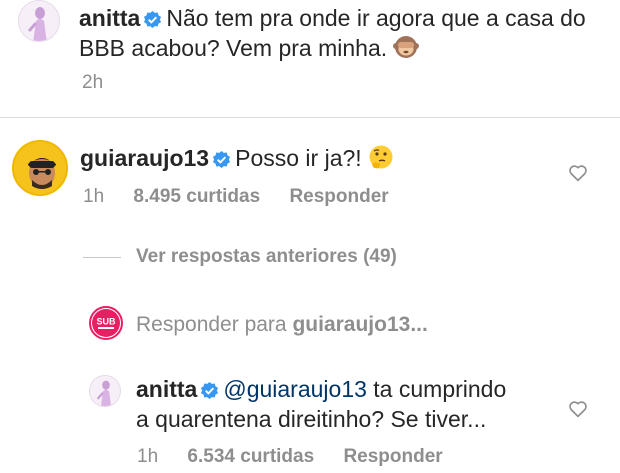  What do you see at coordinates (144, 158) in the screenshot?
I see `username: guiaraujo13` at bounding box center [144, 158].